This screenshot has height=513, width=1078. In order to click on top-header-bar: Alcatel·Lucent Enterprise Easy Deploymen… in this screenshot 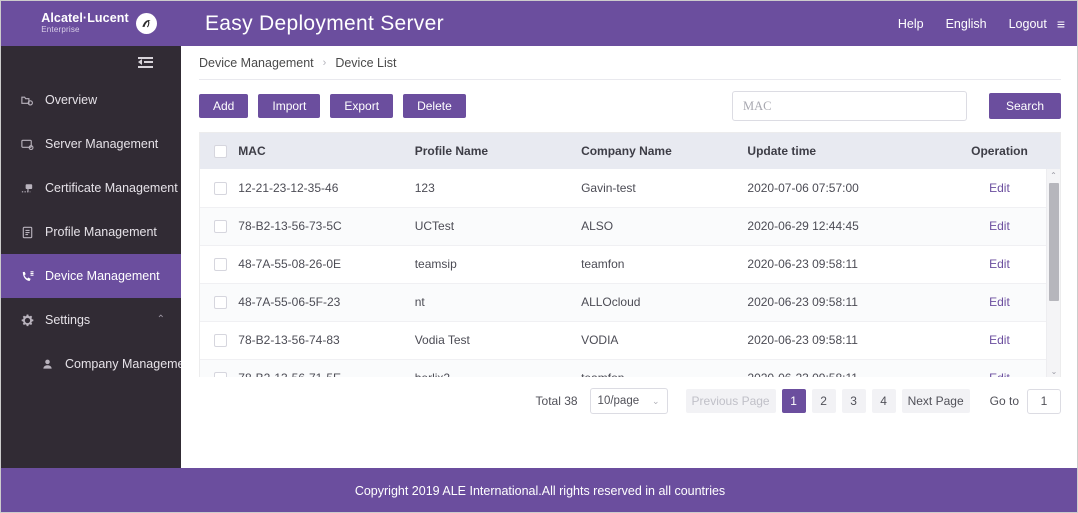, I will do `click(539, 23)`.